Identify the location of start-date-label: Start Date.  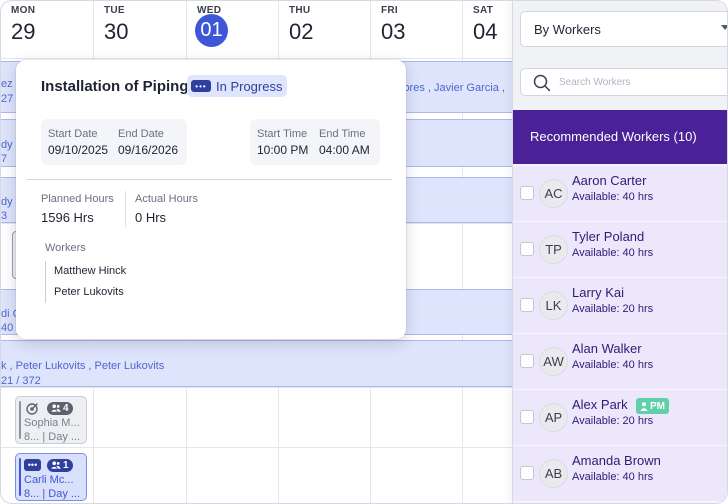
(73, 134).